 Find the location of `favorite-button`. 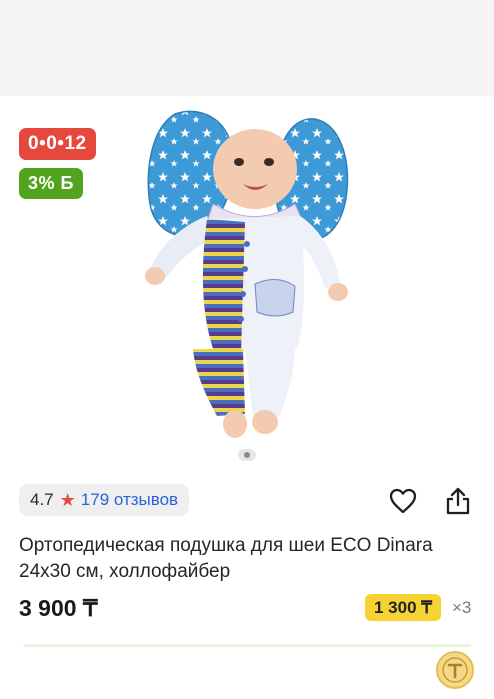

favorite-button is located at coordinates (403, 501).